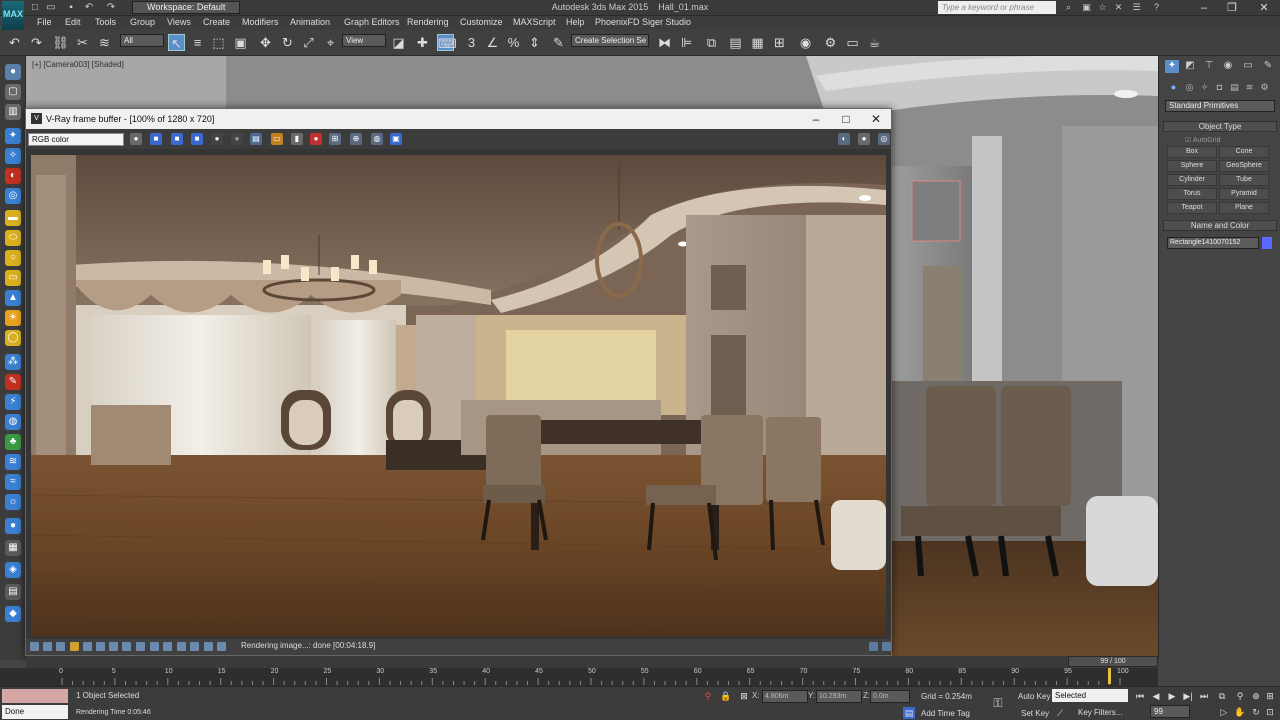 This screenshot has width=1280, height=720. I want to click on menu-edit: Edit, so click(73, 22).